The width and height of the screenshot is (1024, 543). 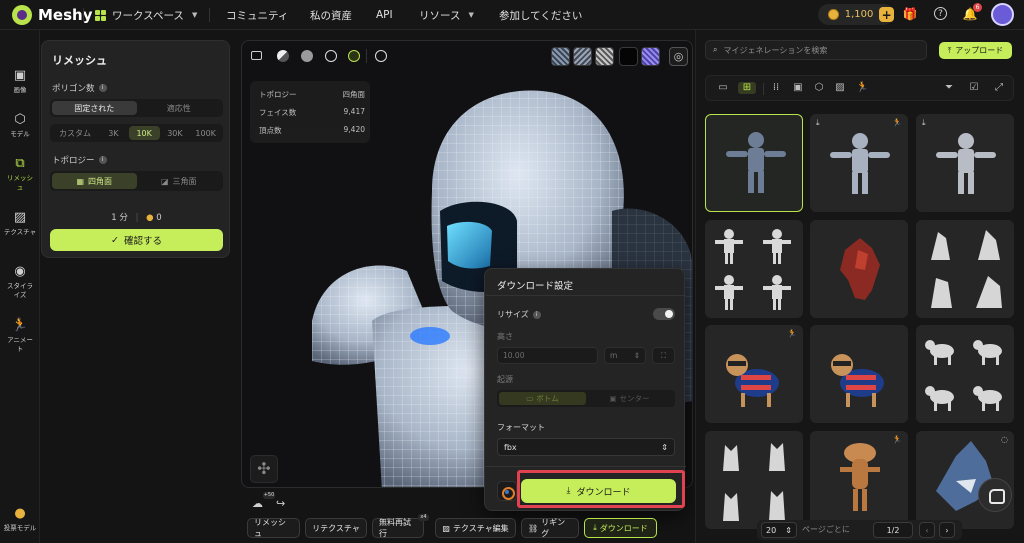 I want to click on edit-texture-button: ▨ テクスチャ編集, so click(x=475, y=528).